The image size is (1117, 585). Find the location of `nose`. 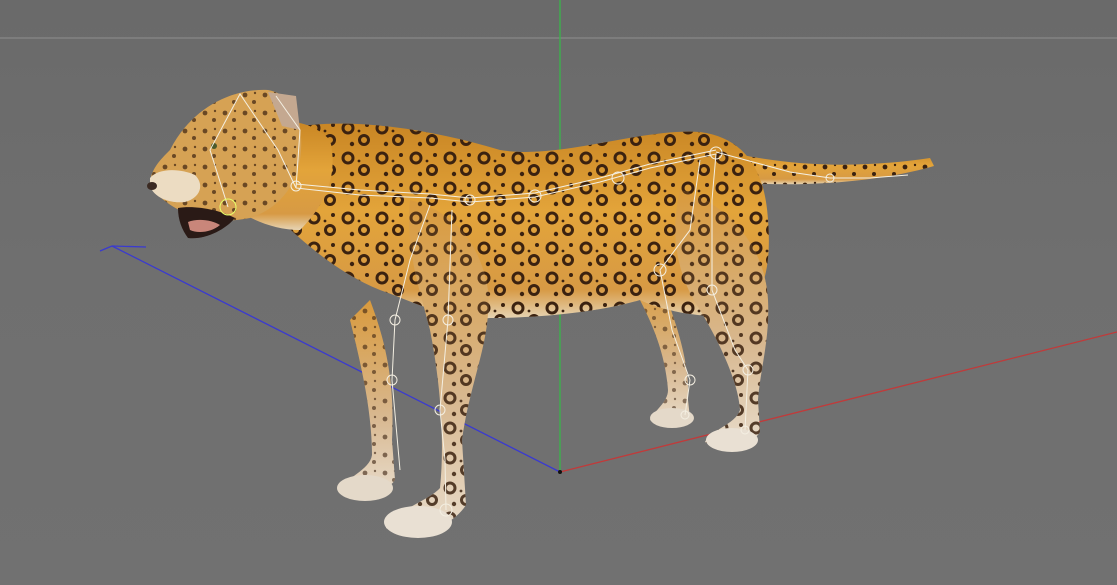

nose is located at coordinates (152, 186).